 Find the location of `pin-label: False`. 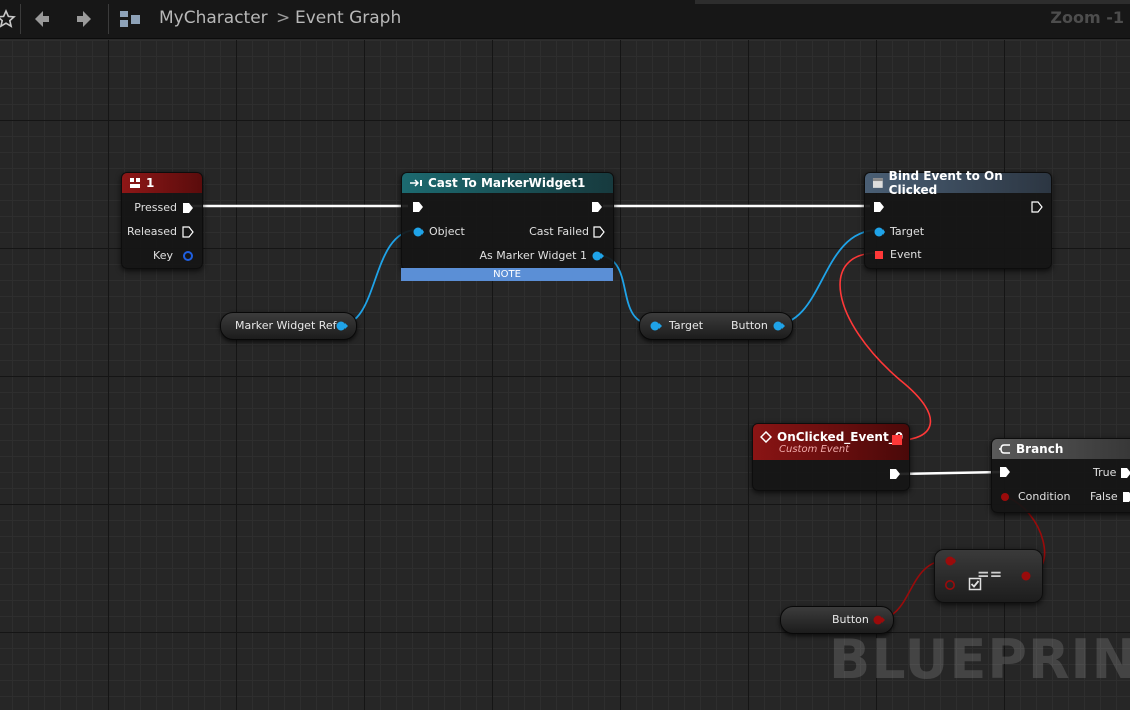

pin-label: False is located at coordinates (1104, 496).